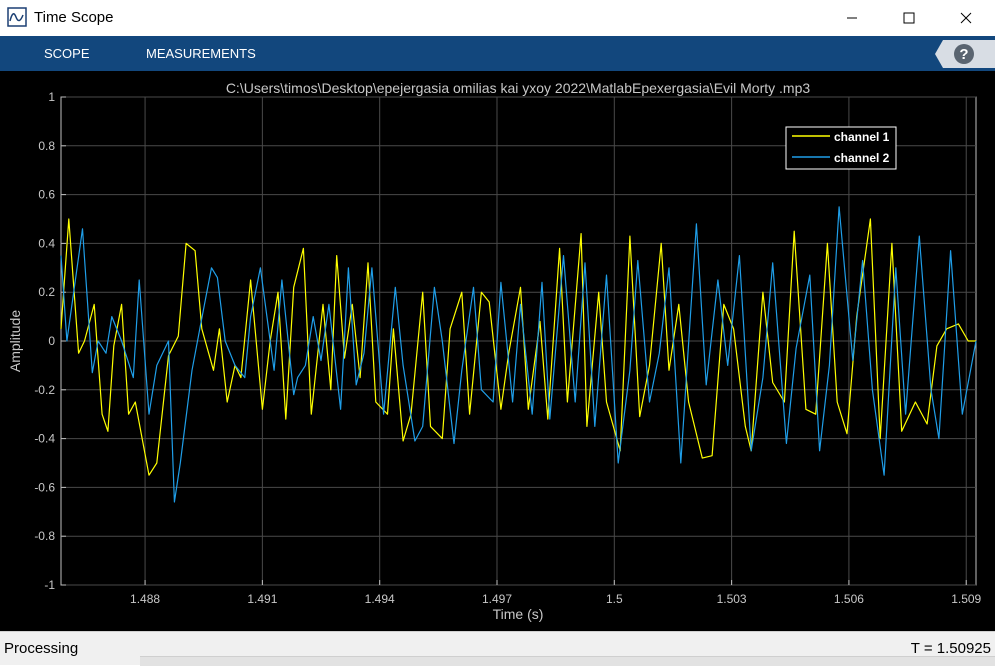 The width and height of the screenshot is (995, 666). I want to click on y-tick-label: 0.4, so click(46, 243).